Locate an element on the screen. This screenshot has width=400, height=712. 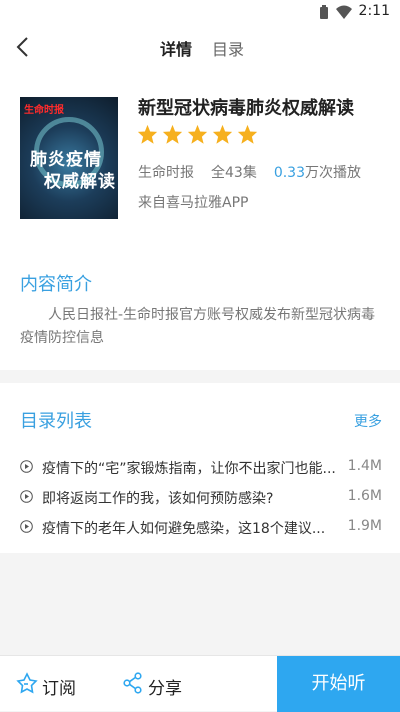
cover-title-line2: 权威解读 is located at coordinates (80, 182).